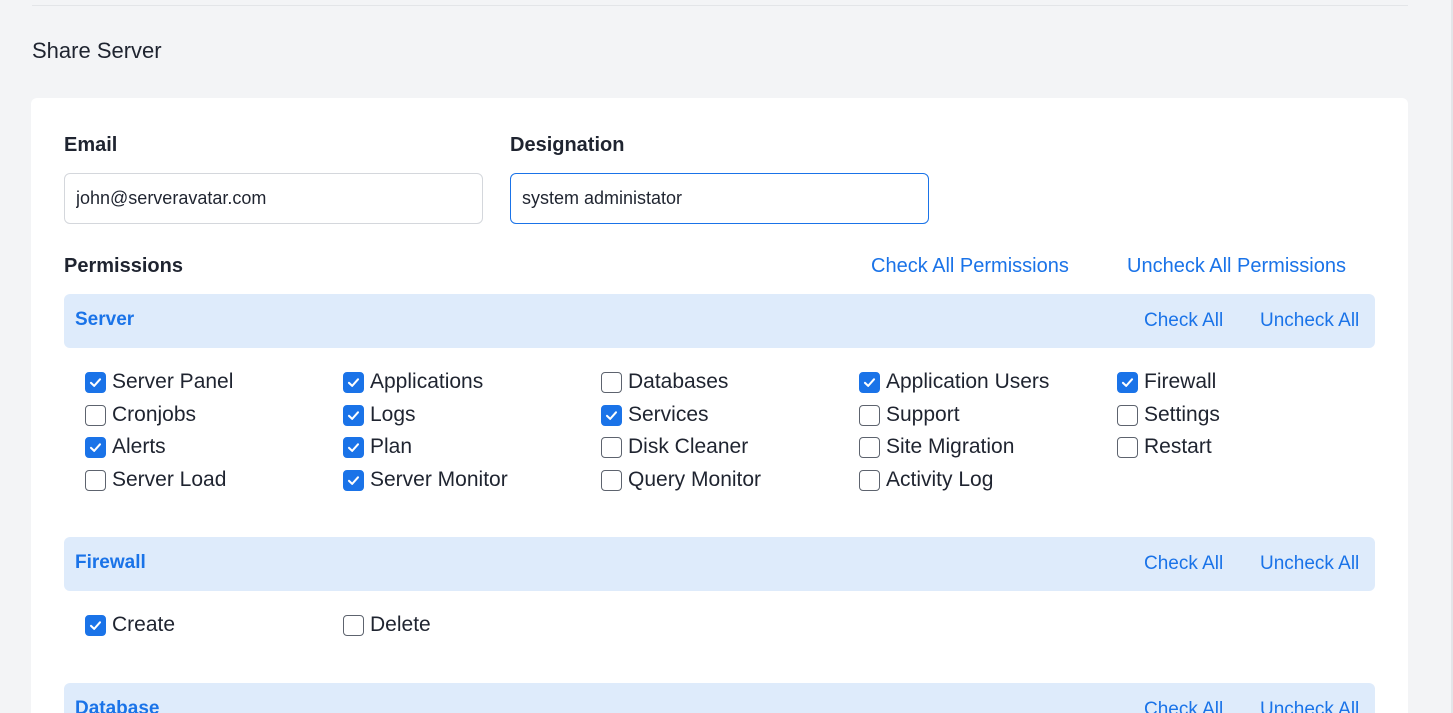  What do you see at coordinates (97, 50) in the screenshot?
I see `page-title: Share Server` at bounding box center [97, 50].